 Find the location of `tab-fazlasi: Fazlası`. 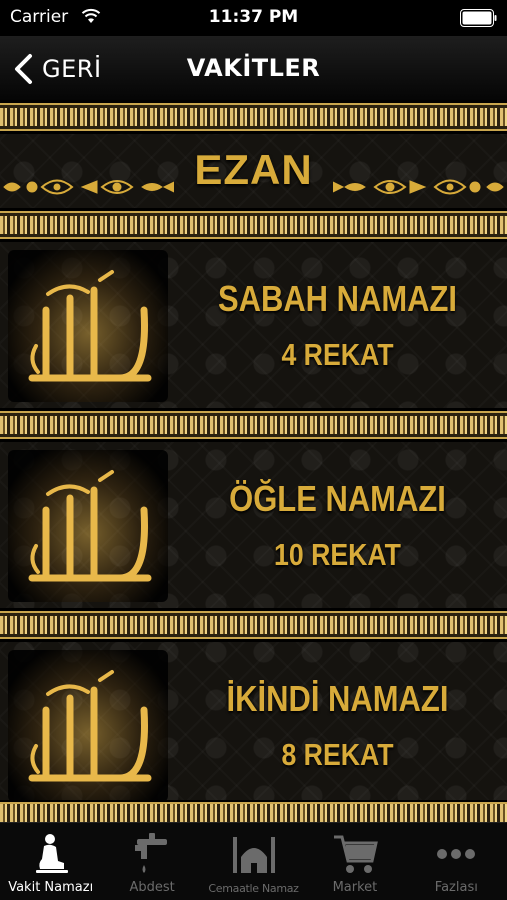

tab-fazlasi: Fazlası is located at coordinates (456, 861).